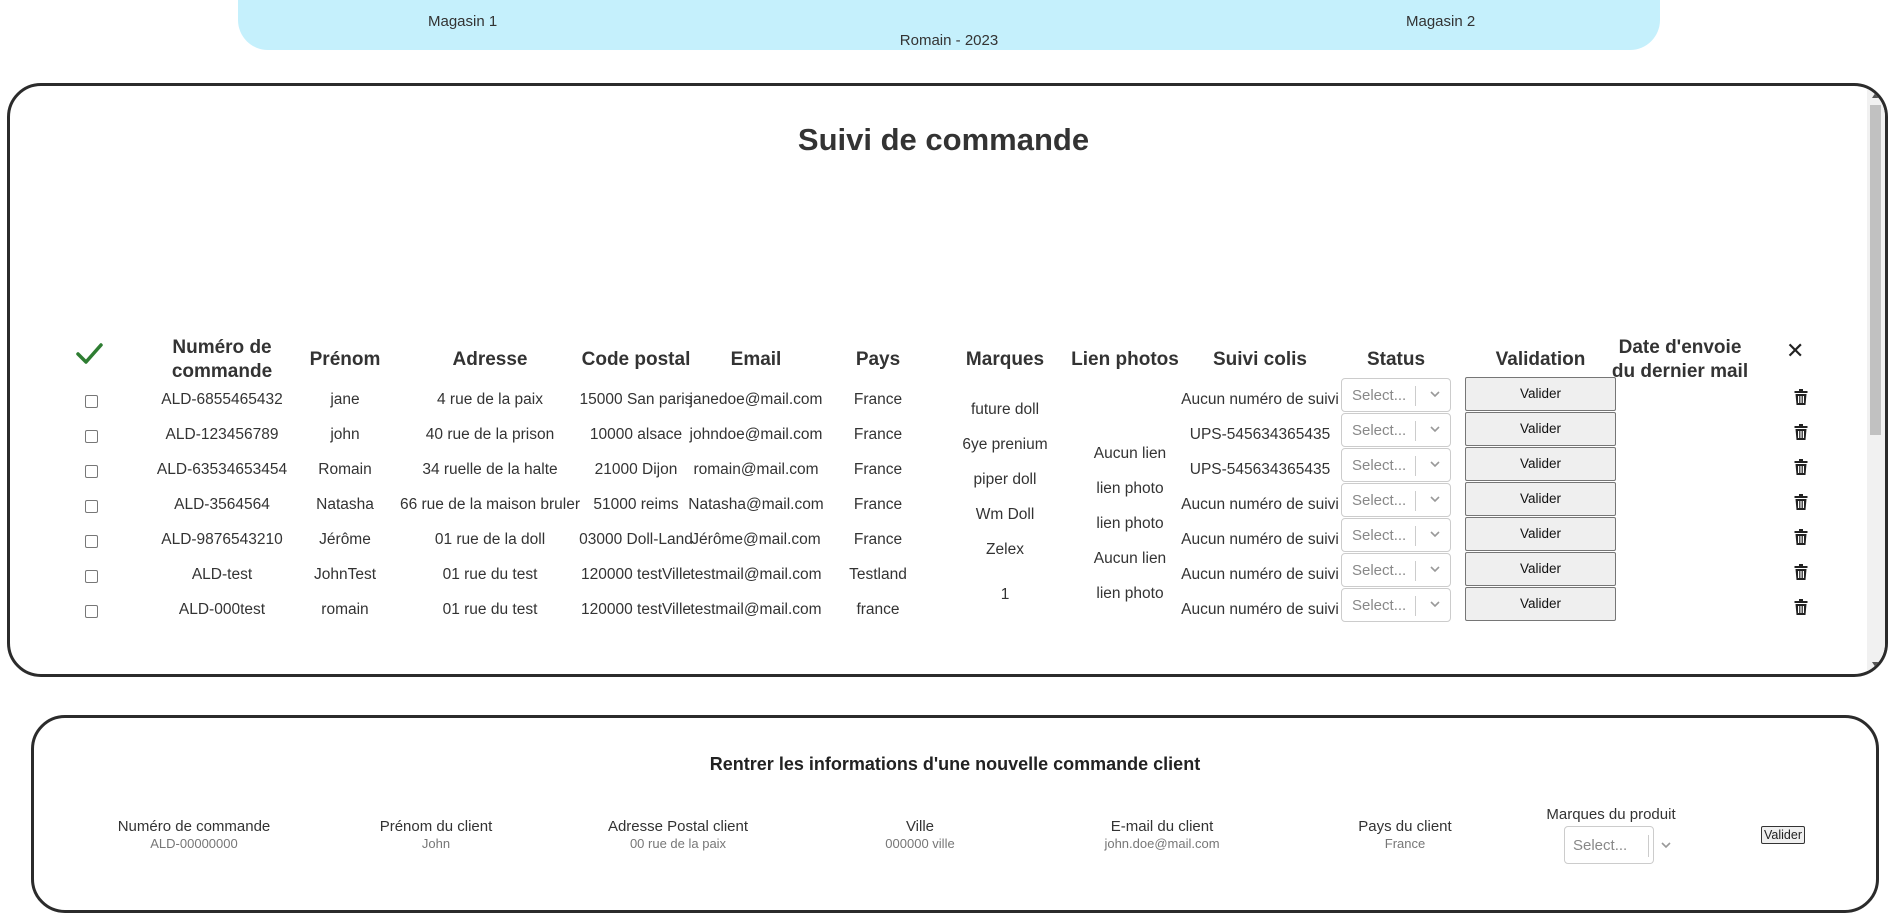 Image resolution: width=1902 pixels, height=920 pixels. I want to click on vertical-scrollbar, so click(1876, 380).